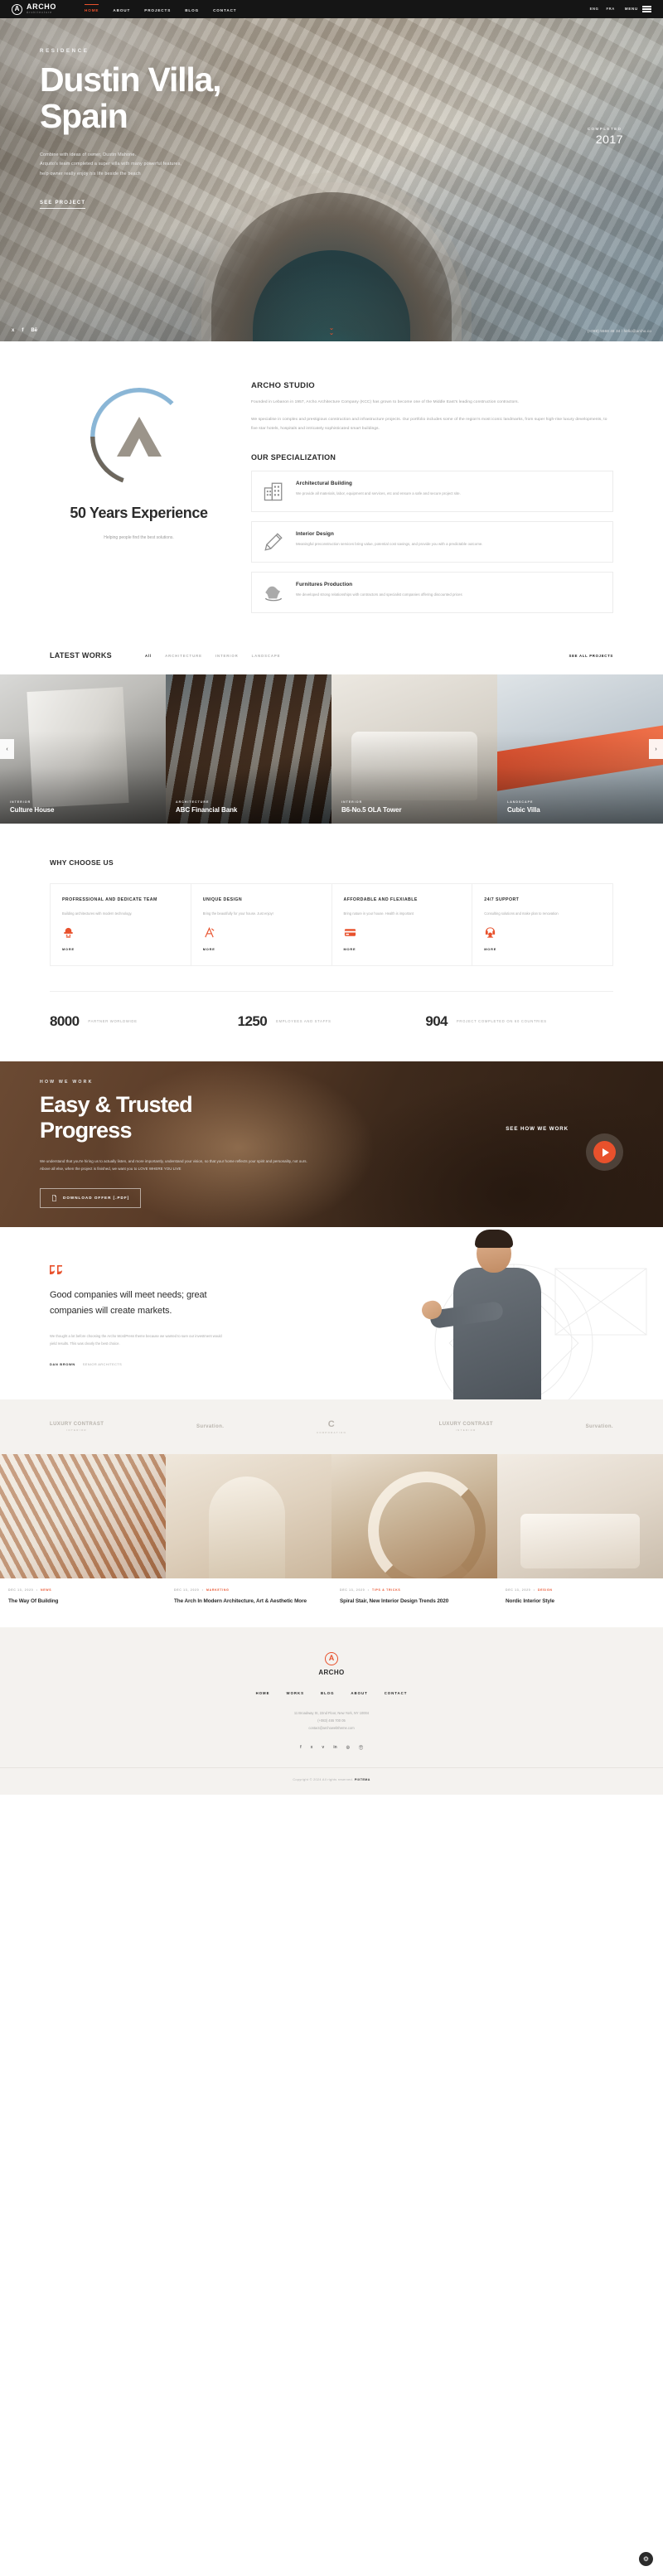 The image size is (663, 2576). Describe the element at coordinates (386, 1590) in the screenshot. I see `blog-category-2: TIPS & TRICKS` at that location.